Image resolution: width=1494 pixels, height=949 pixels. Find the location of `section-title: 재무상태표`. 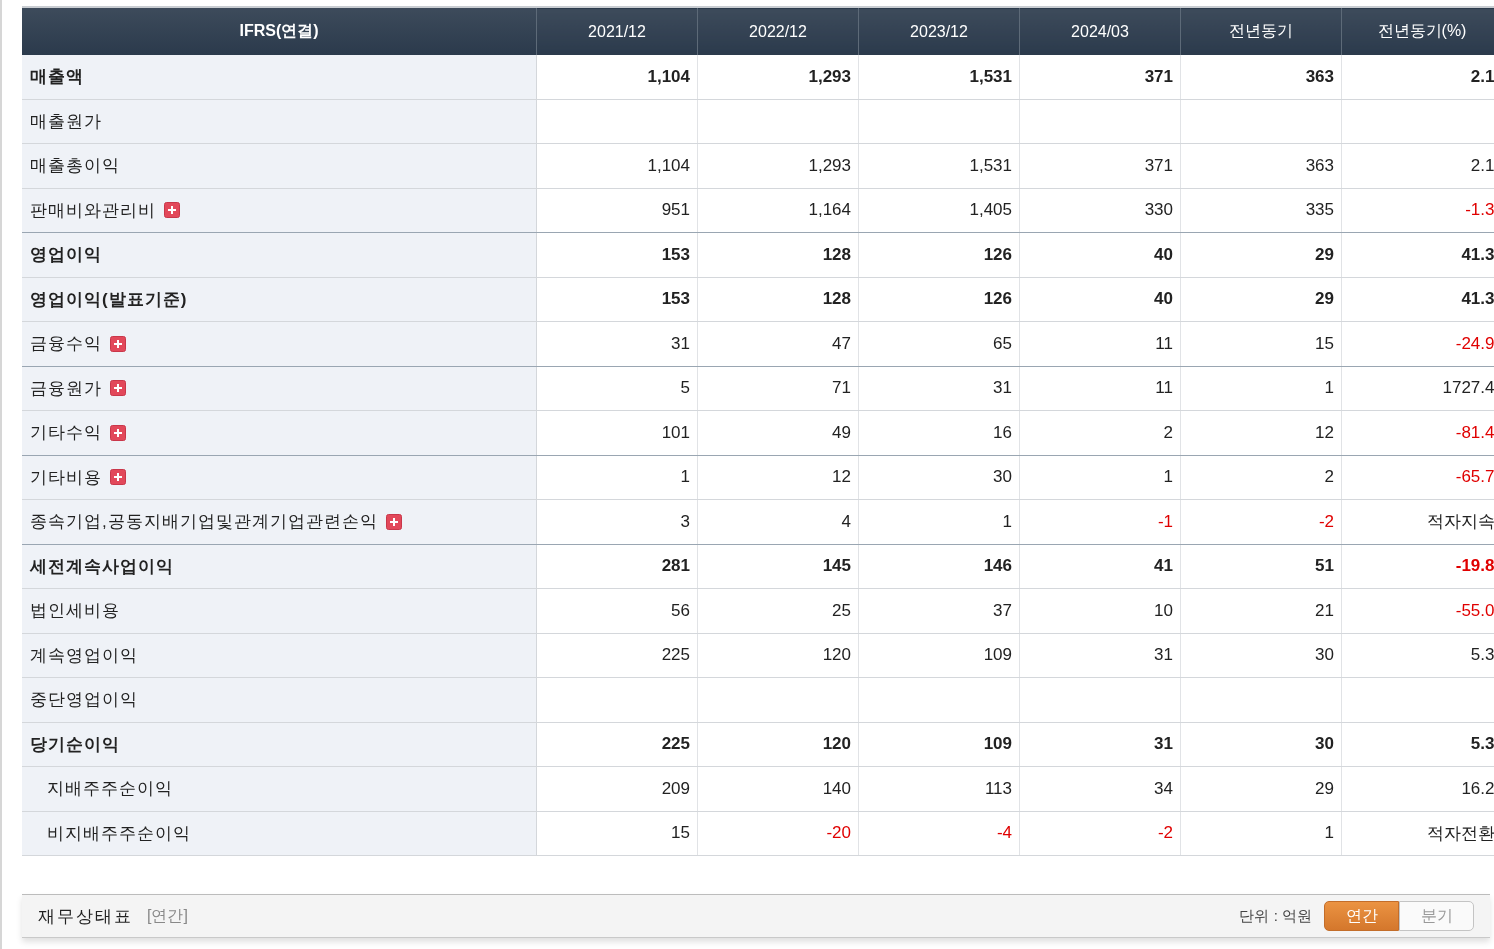

section-title: 재무상태표 is located at coordinates (85, 916).